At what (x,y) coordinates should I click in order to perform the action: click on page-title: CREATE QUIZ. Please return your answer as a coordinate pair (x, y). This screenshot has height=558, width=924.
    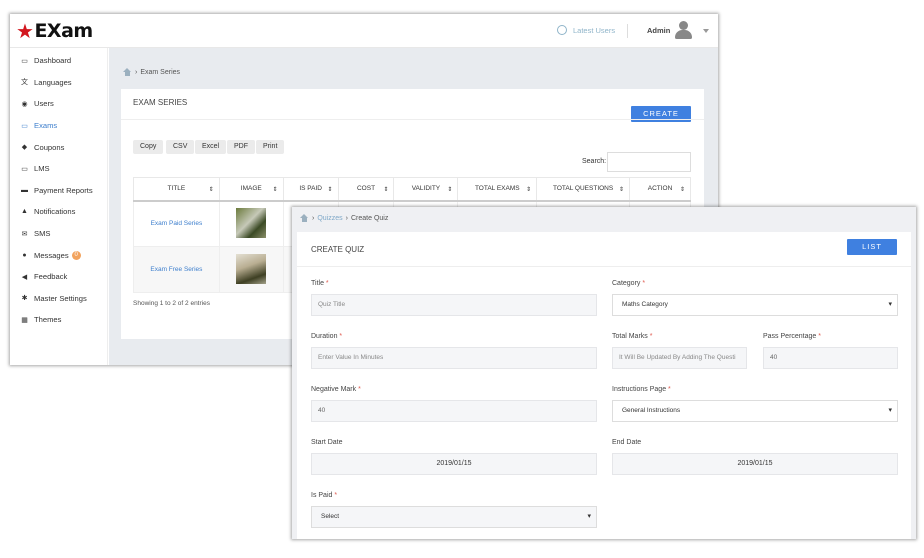
    Looking at the image, I should click on (338, 249).